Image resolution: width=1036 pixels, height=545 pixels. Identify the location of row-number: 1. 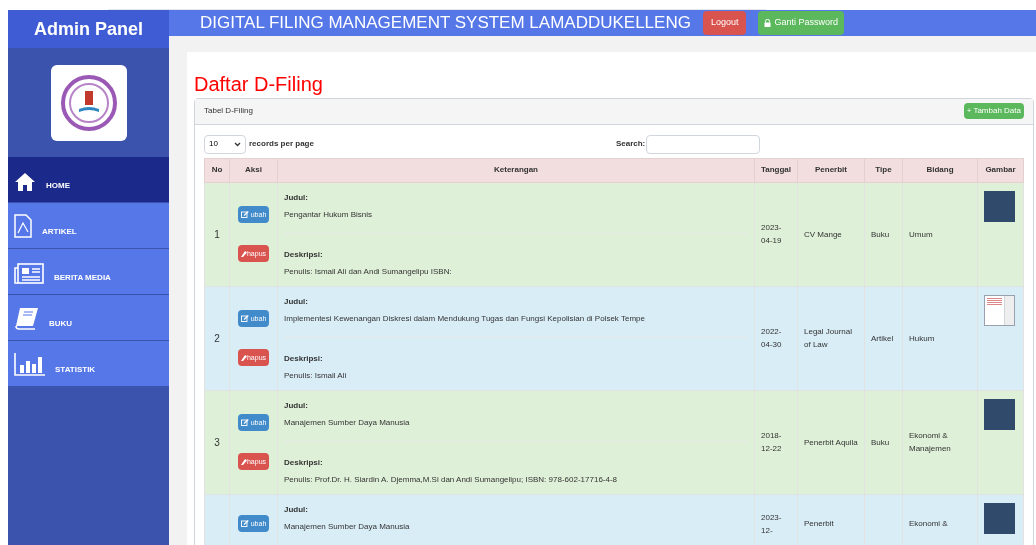
(217, 234).